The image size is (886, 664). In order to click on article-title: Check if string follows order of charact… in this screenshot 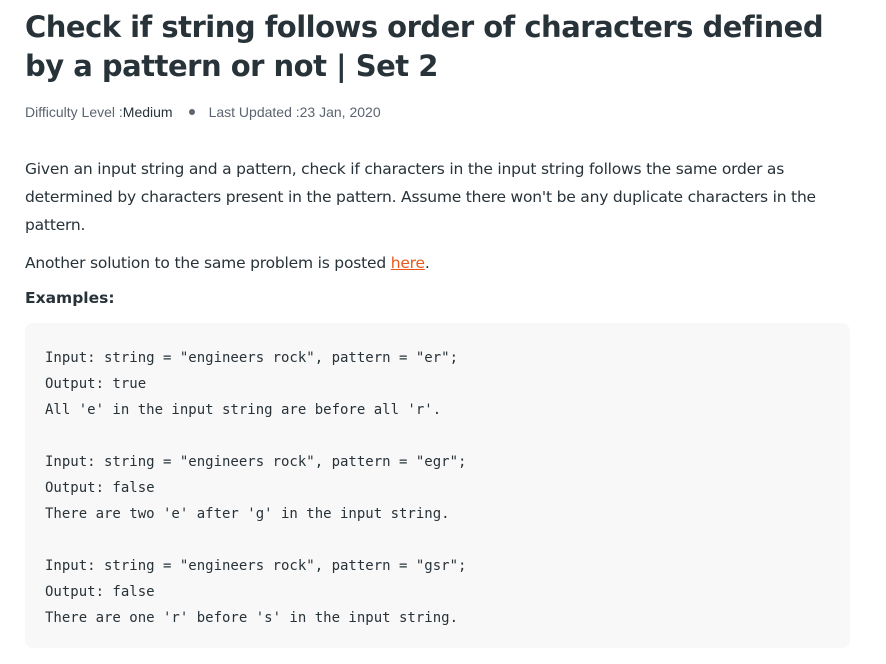, I will do `click(424, 46)`.